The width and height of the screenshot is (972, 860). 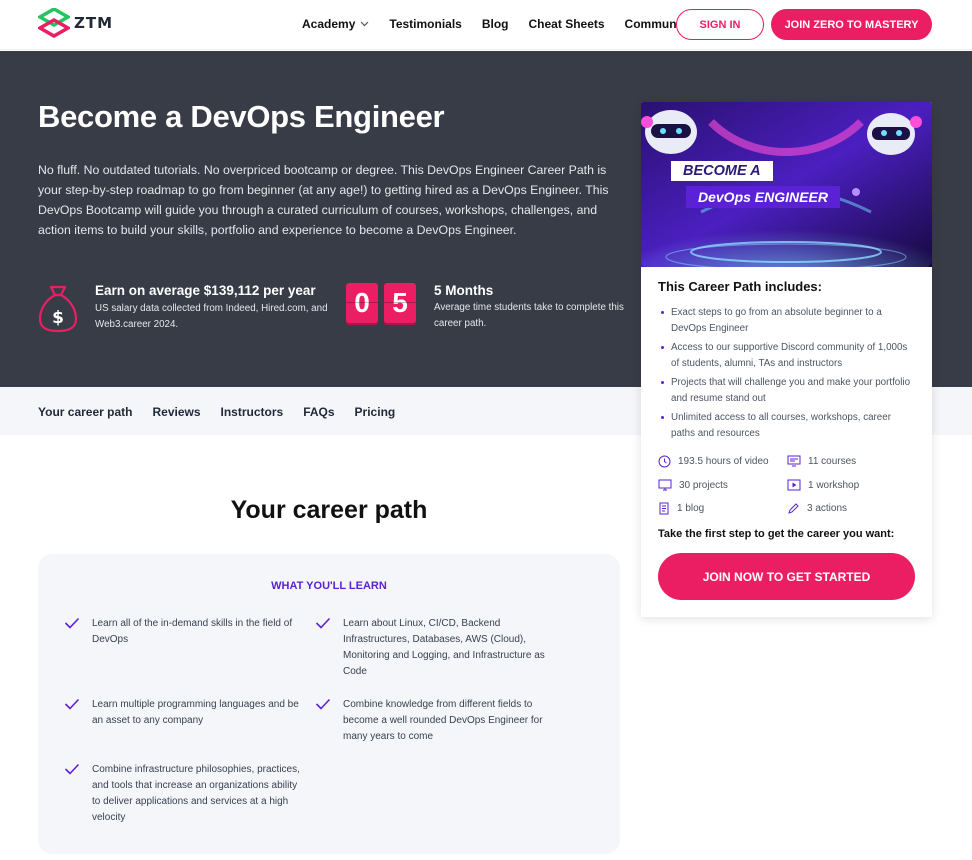 What do you see at coordinates (94, 23) in the screenshot?
I see `logo-text: ZTM` at bounding box center [94, 23].